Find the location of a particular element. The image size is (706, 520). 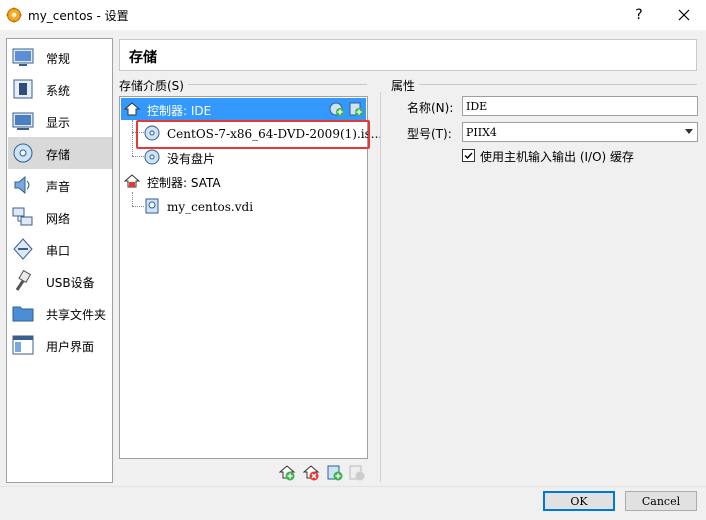

sidebar-item-label: 显示 is located at coordinates (58, 123).